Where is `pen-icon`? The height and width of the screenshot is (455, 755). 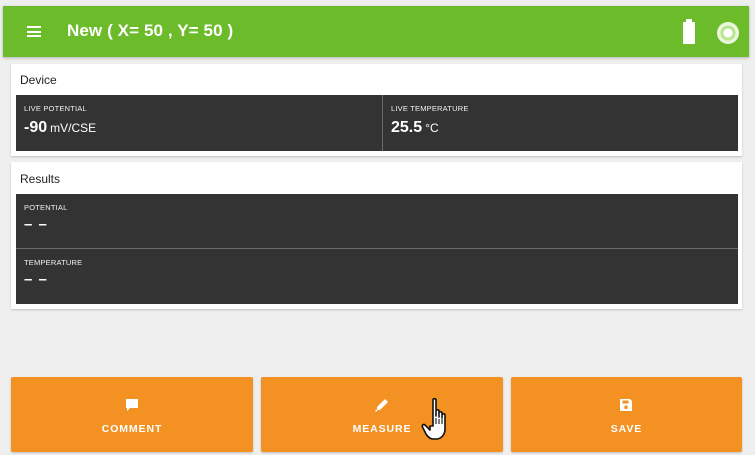
pen-icon is located at coordinates (381, 405).